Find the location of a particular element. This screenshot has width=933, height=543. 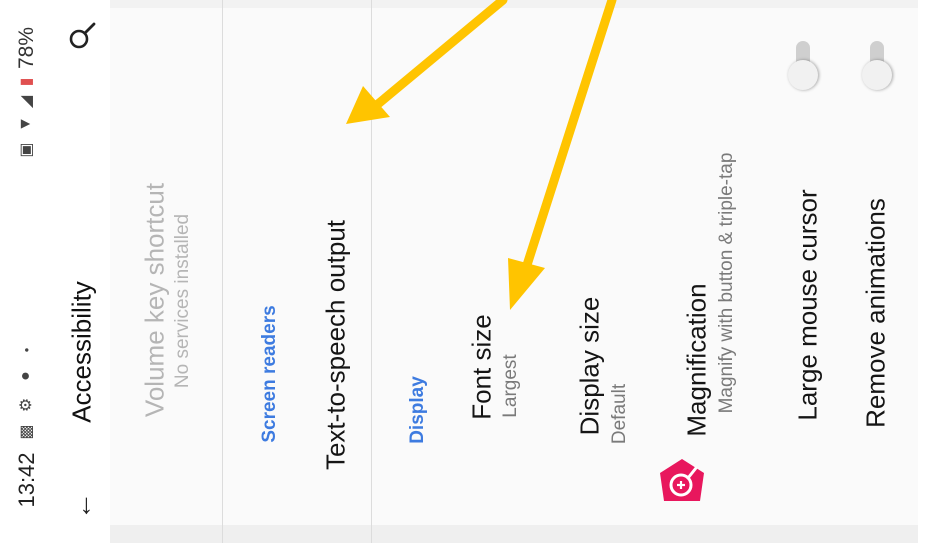

display-size-subtitle: Default is located at coordinates (619, 414).